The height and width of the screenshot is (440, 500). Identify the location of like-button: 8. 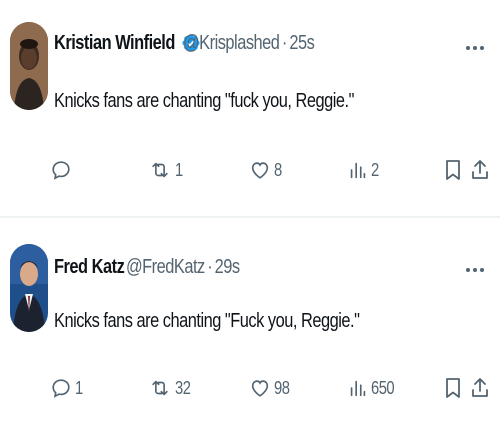
(266, 170).